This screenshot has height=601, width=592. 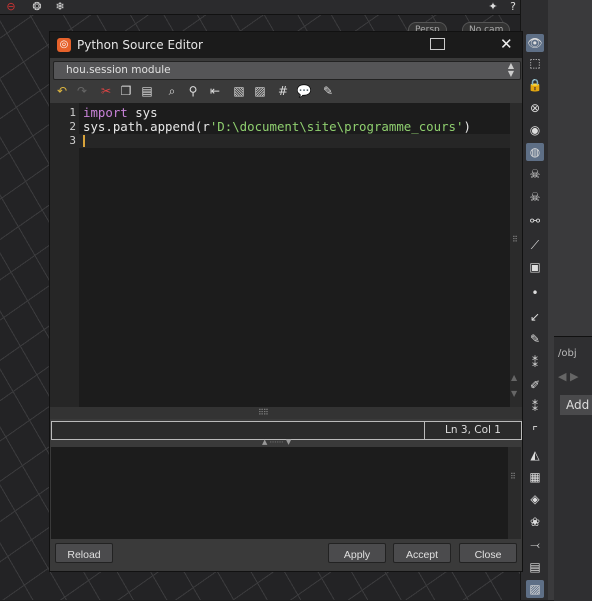 What do you see at coordinates (328, 91) in the screenshot?
I see `notepad-icon: ✎` at bounding box center [328, 91].